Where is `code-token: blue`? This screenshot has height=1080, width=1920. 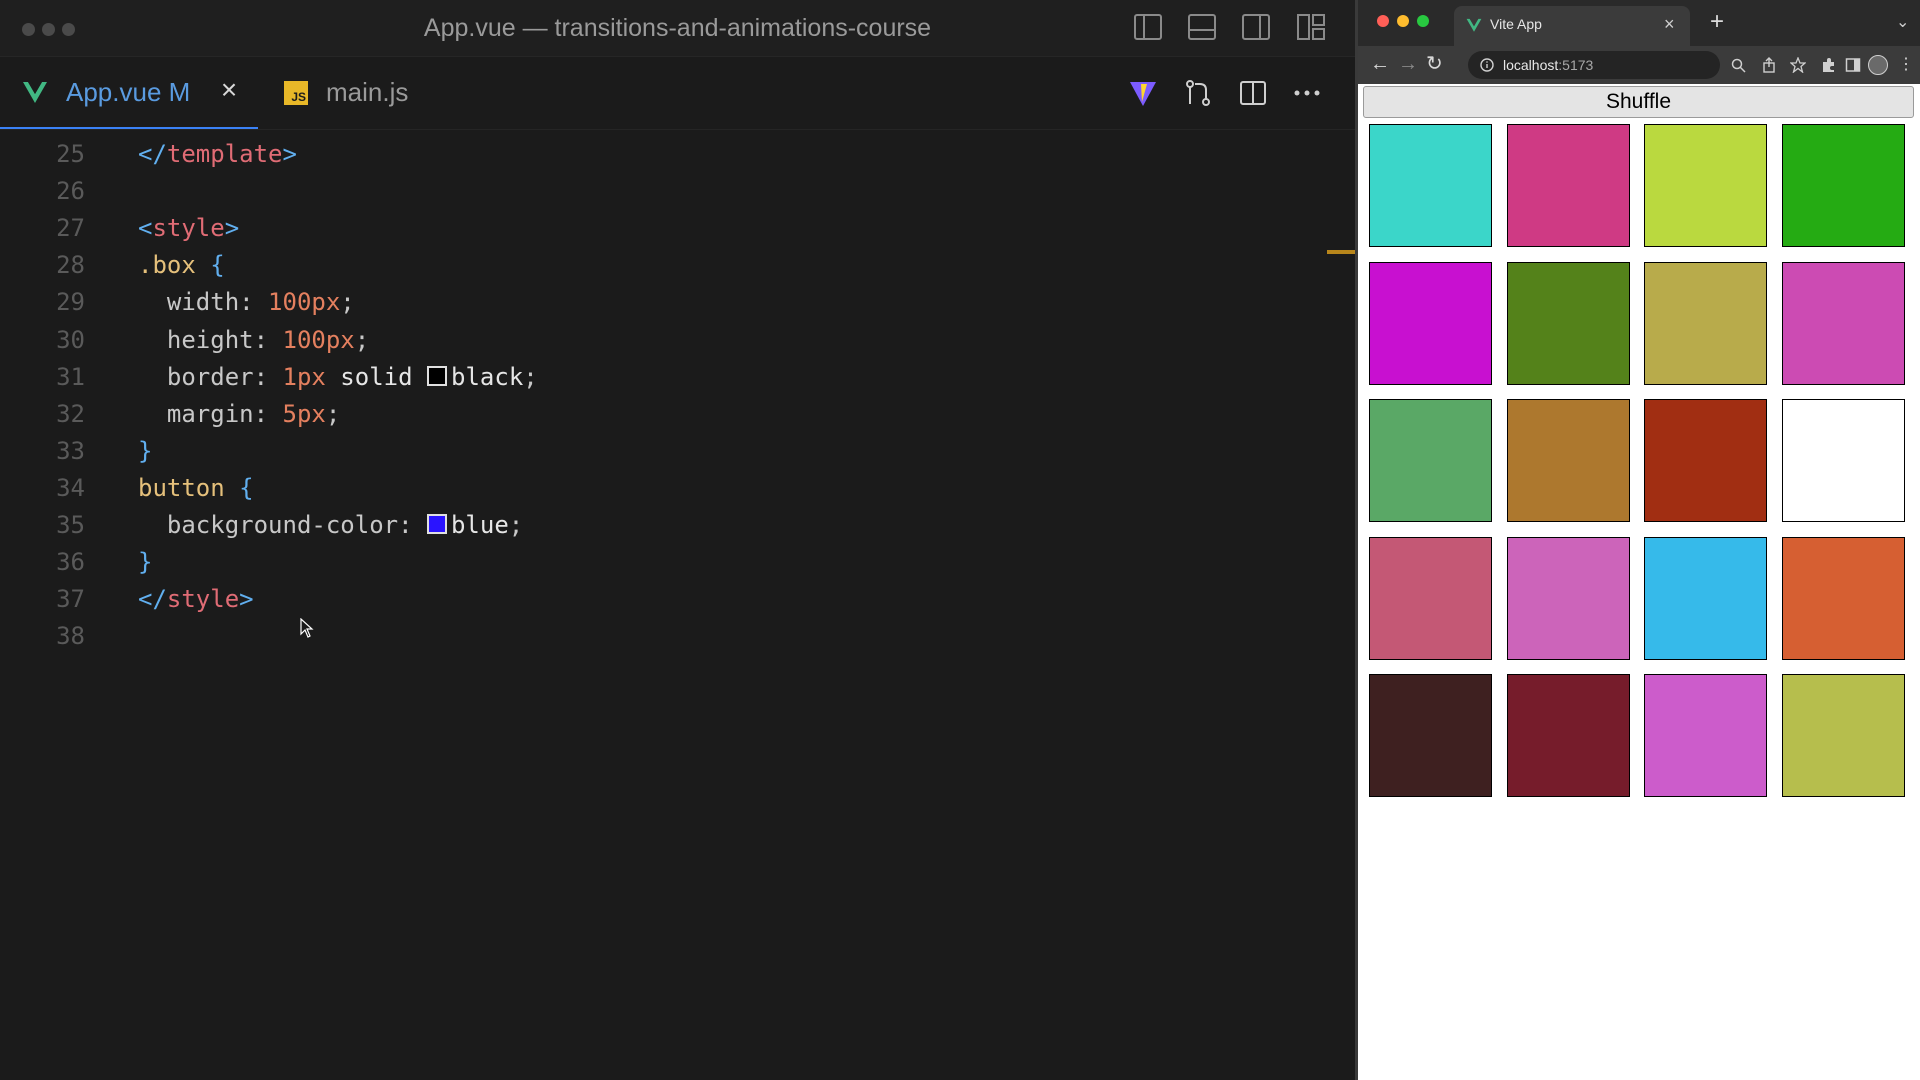
code-token: blue is located at coordinates (479, 525).